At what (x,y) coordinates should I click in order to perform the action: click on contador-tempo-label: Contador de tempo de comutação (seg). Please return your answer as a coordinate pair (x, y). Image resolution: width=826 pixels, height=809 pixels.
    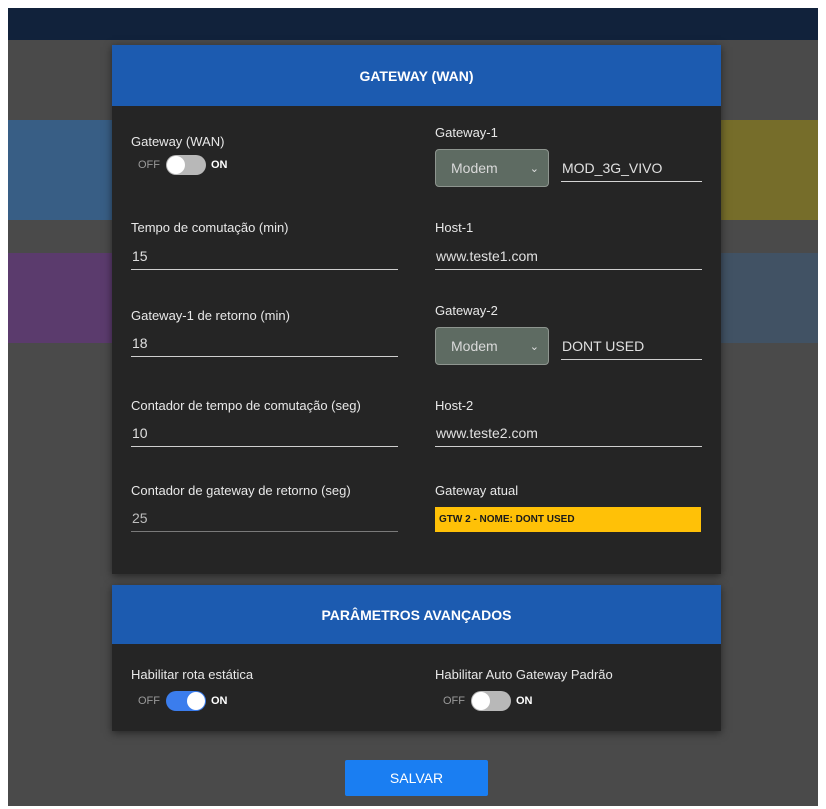
    Looking at the image, I should click on (246, 405).